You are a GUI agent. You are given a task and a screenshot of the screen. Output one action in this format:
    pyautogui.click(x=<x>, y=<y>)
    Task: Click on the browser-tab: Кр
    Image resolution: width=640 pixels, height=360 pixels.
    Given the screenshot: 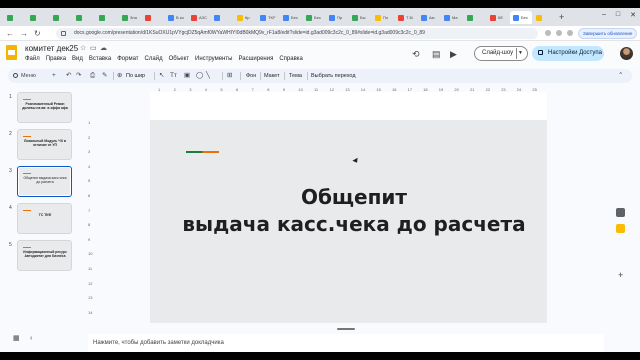 What is the action you would take?
    pyautogui.click(x=245, y=17)
    